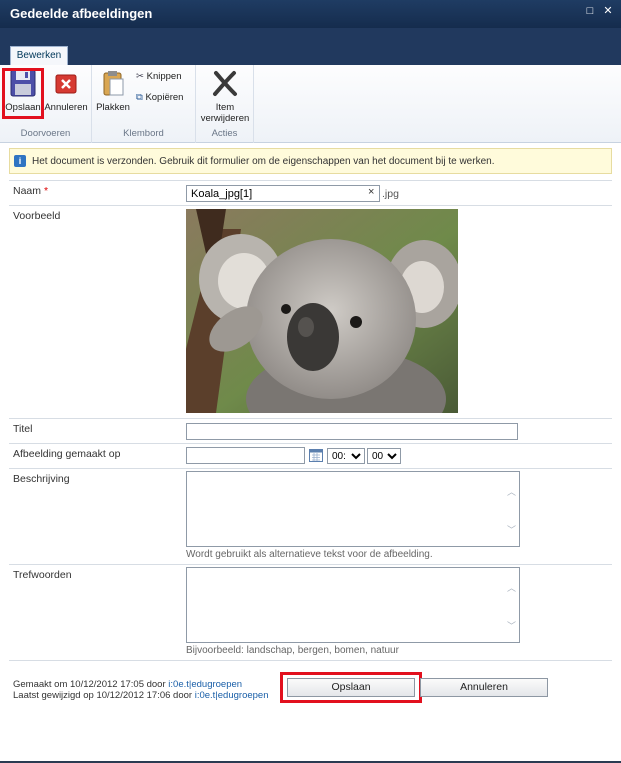 The height and width of the screenshot is (763, 621). What do you see at coordinates (113, 83) in the screenshot?
I see `paste-icon` at bounding box center [113, 83].